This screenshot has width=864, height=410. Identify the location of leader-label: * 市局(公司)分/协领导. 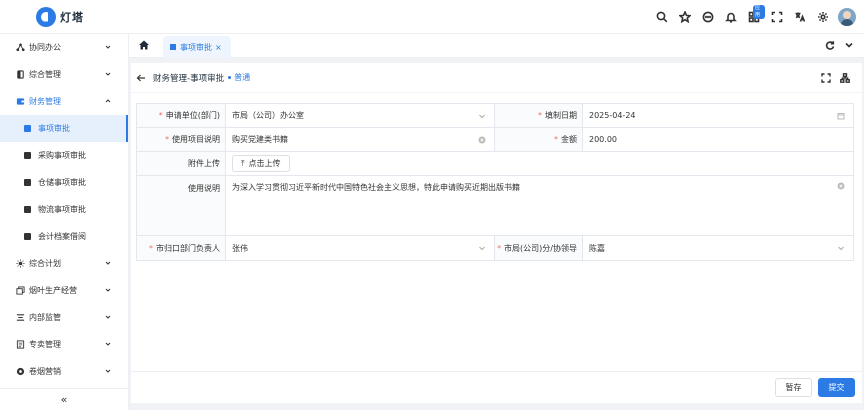
(538, 248).